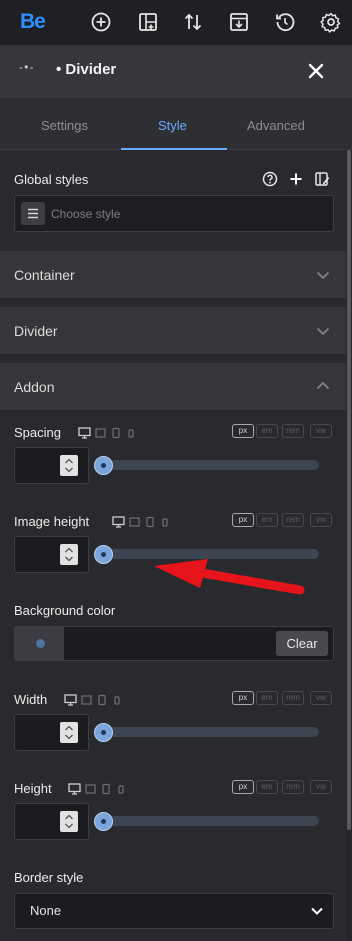 This screenshot has height=941, width=352. I want to click on edit-style-icon, so click(322, 179).